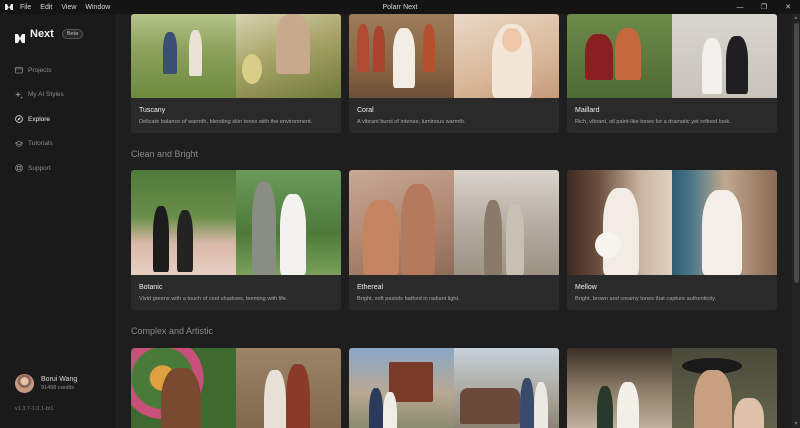 This screenshot has width=800, height=428. What do you see at coordinates (152, 110) in the screenshot?
I see `style-title: Tuscany` at bounding box center [152, 110].